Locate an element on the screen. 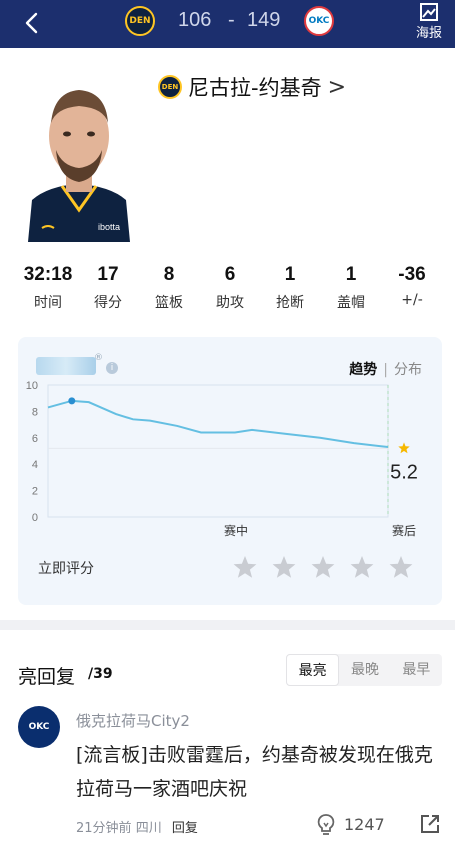 This screenshot has width=455, height=847. share-button is located at coordinates (430, 826).